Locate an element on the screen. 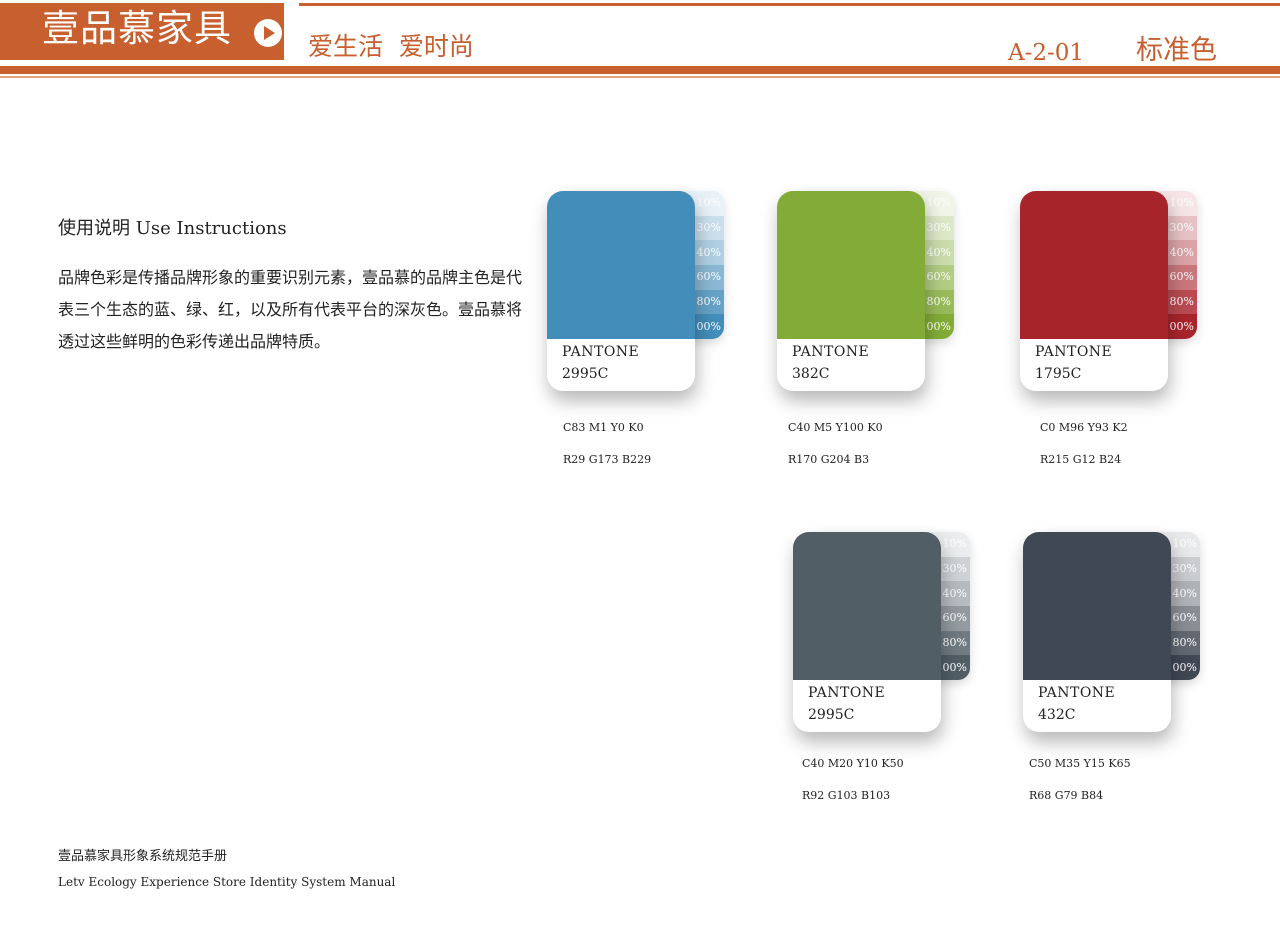  cmyk-value: C40 M20 Y10 K50 is located at coordinates (853, 763).